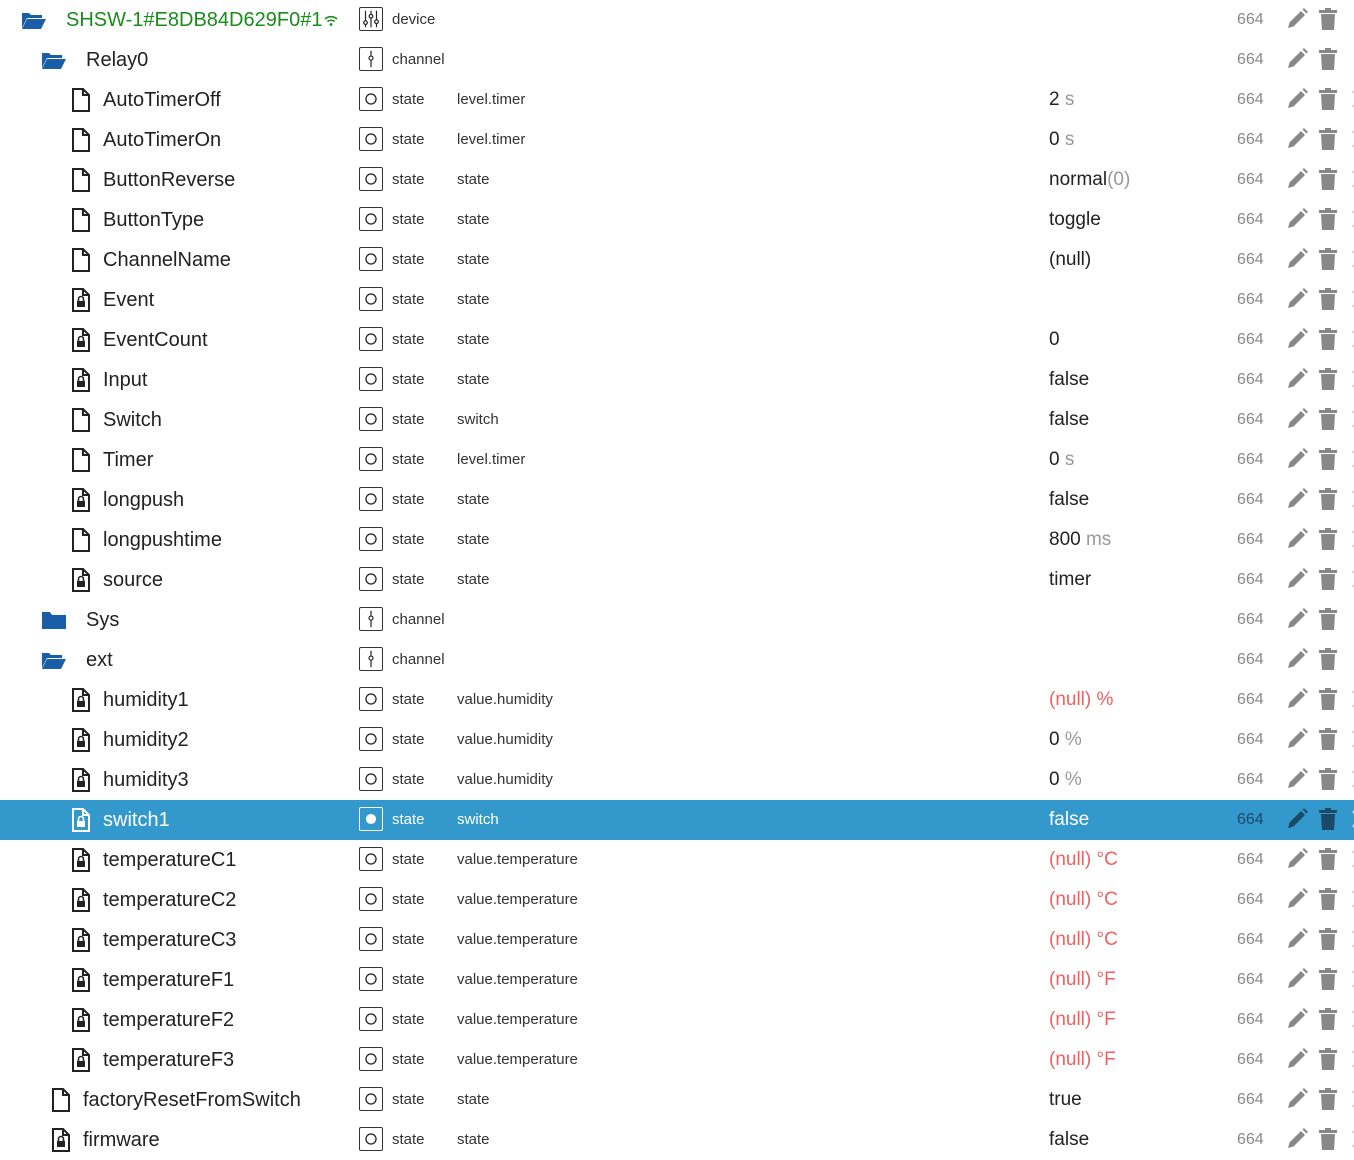 The width and height of the screenshot is (1354, 1160). What do you see at coordinates (677, 260) in the screenshot?
I see `tree-row: ChannelName state state (null) 664` at bounding box center [677, 260].